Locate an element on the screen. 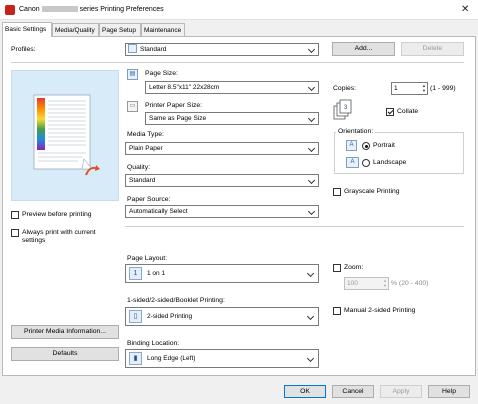  profiles-value: Standard is located at coordinates (153, 49).